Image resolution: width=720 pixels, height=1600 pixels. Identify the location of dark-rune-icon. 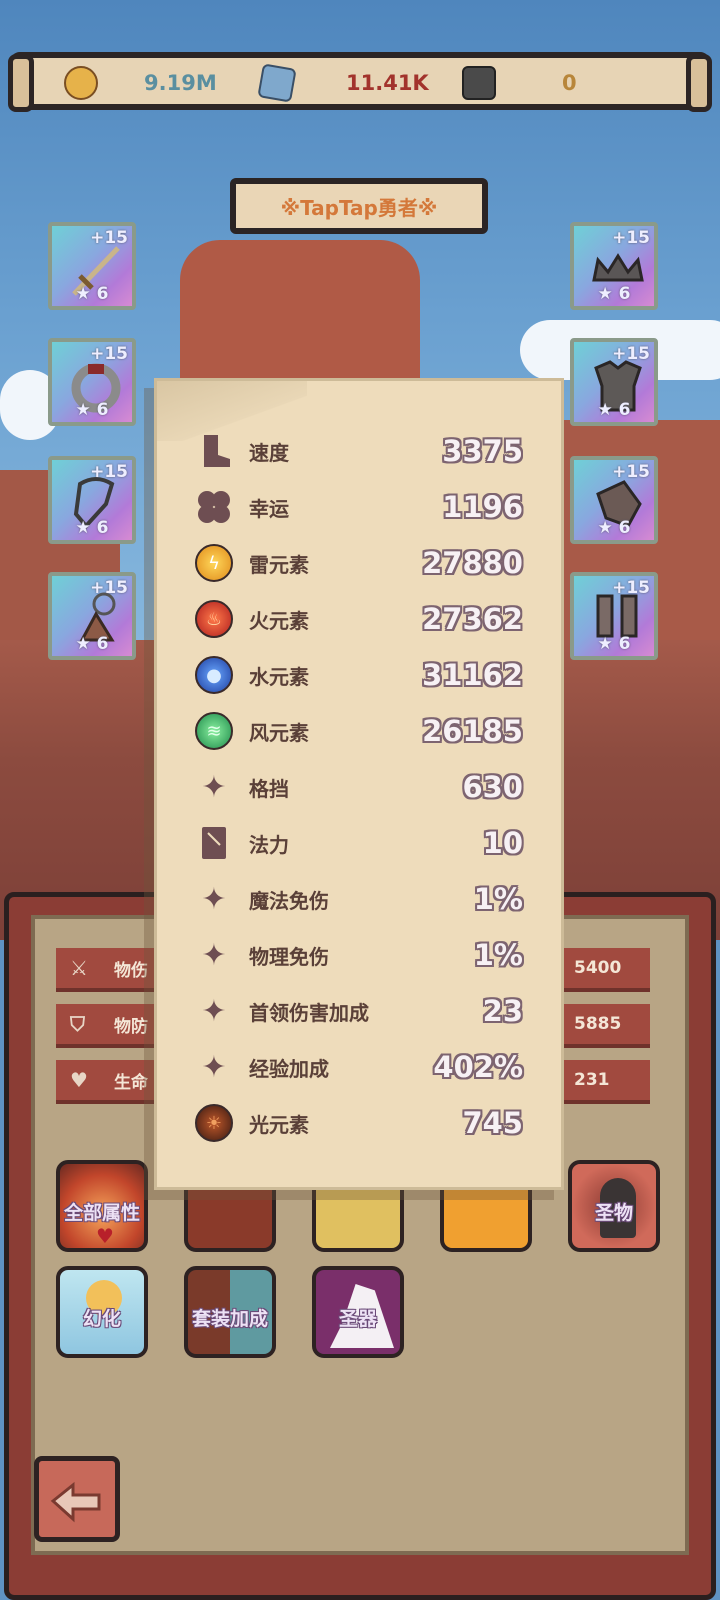
(479, 83).